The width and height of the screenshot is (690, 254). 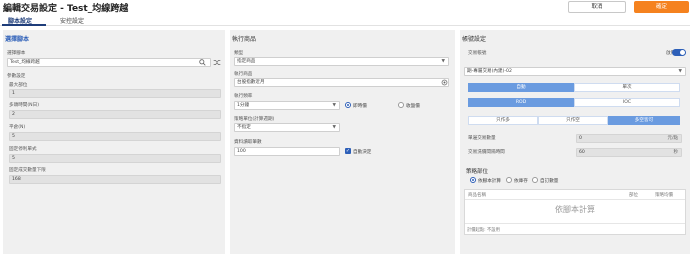 I want to click on script-label: 選擇腳本, so click(x=16, y=53).